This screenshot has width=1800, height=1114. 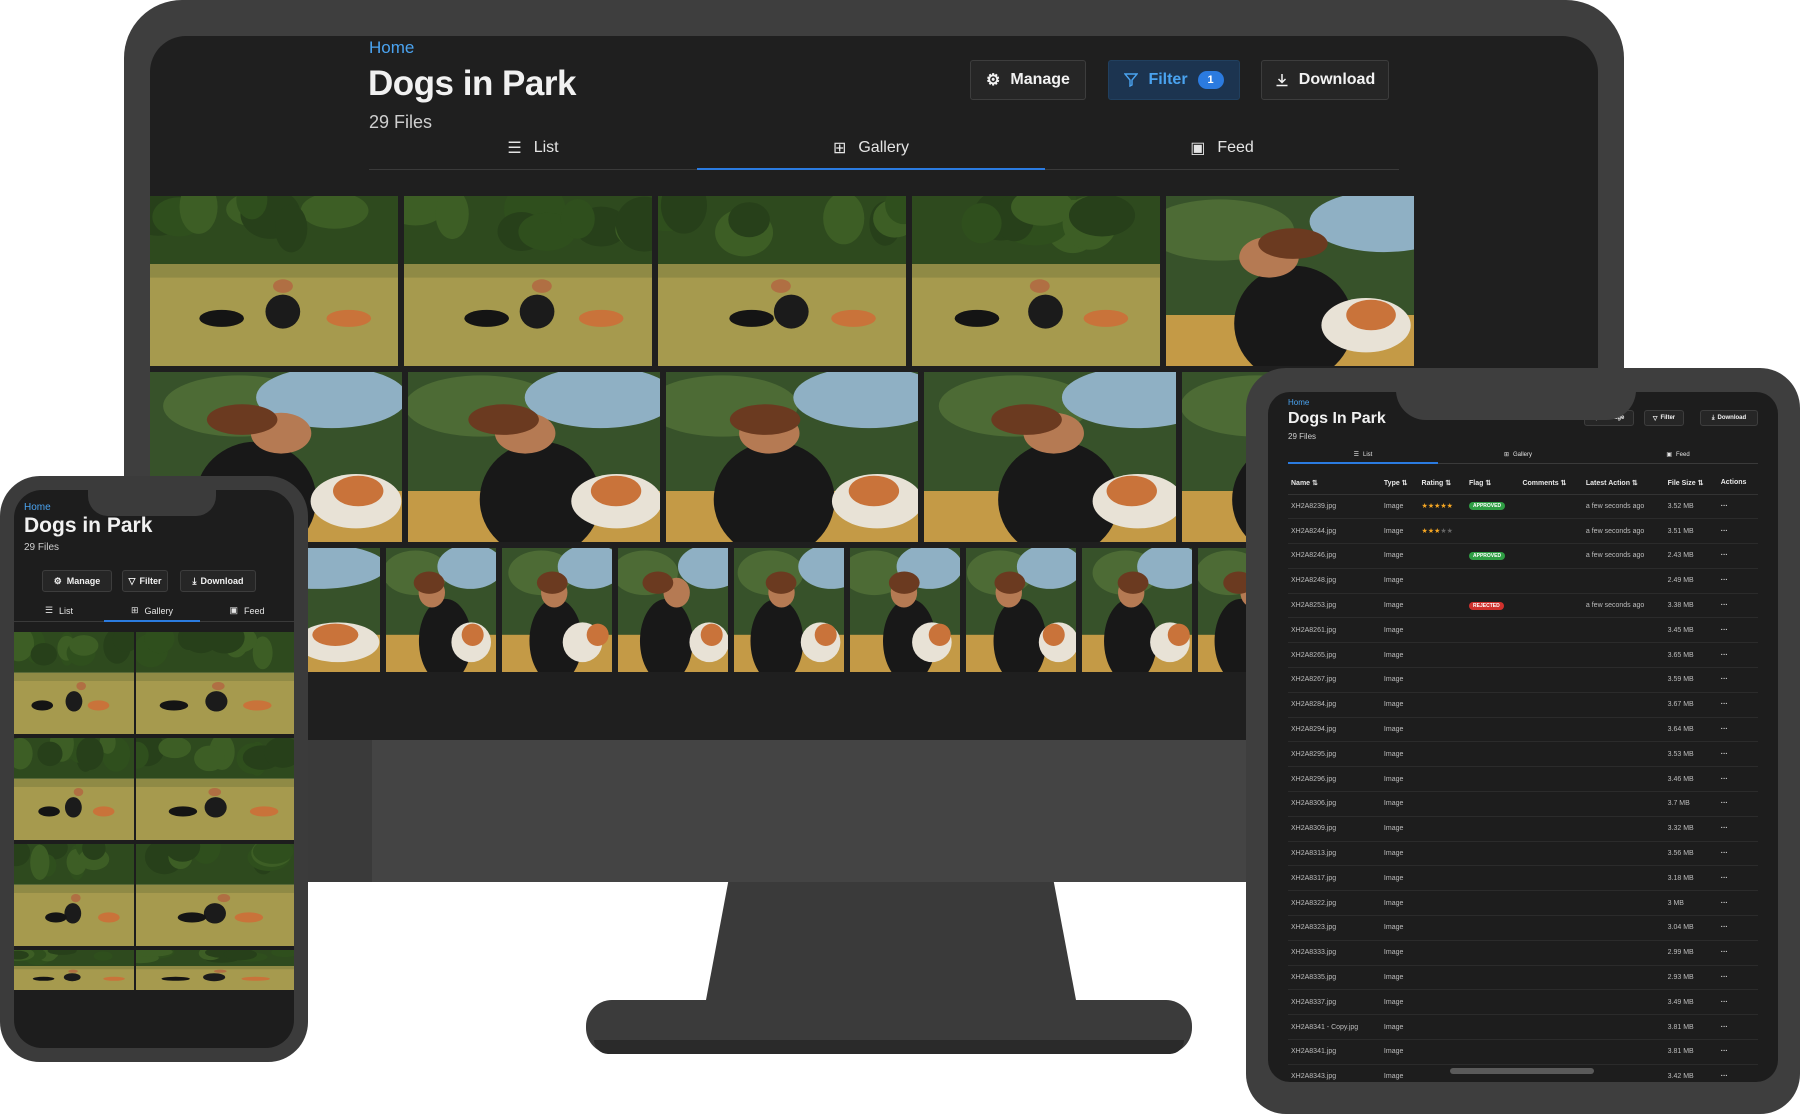 What do you see at coordinates (1678, 454) in the screenshot?
I see `tablet-tab-feed: ▣ Feed` at bounding box center [1678, 454].